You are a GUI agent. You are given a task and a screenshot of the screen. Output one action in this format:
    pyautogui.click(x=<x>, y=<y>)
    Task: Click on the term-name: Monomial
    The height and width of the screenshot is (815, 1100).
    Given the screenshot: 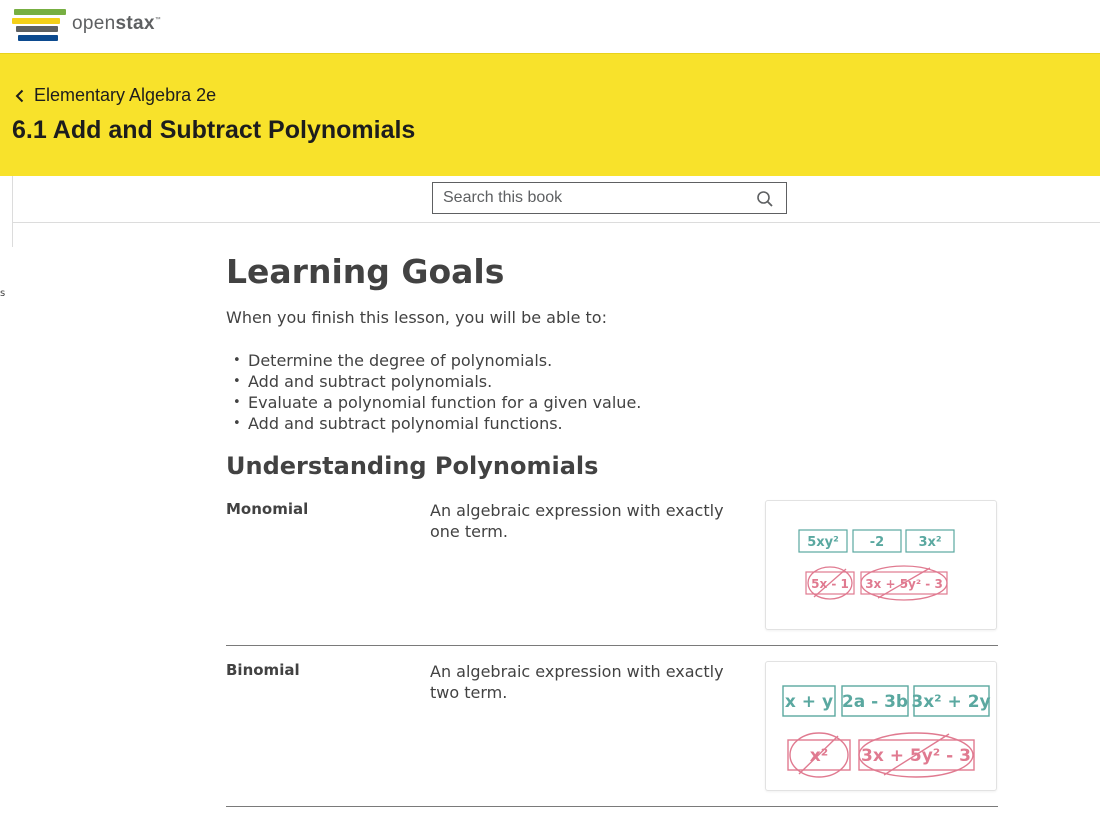 What is the action you would take?
    pyautogui.click(x=267, y=509)
    